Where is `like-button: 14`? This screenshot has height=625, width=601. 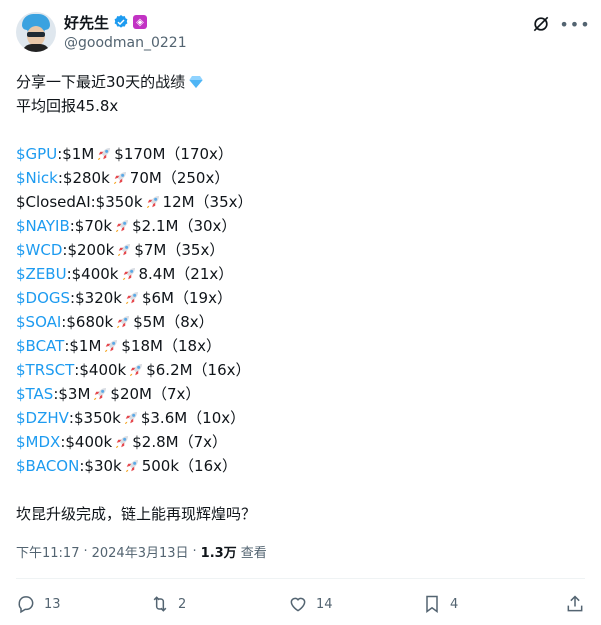
like-button: 14 is located at coordinates (310, 604).